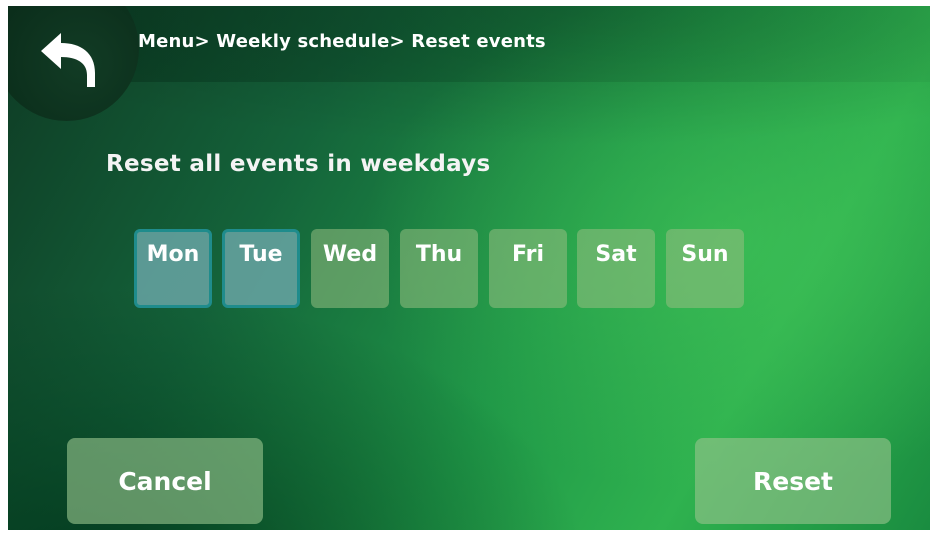  Describe the element at coordinates (616, 268) in the screenshot. I see `day-toggle-sat: Sat` at that location.